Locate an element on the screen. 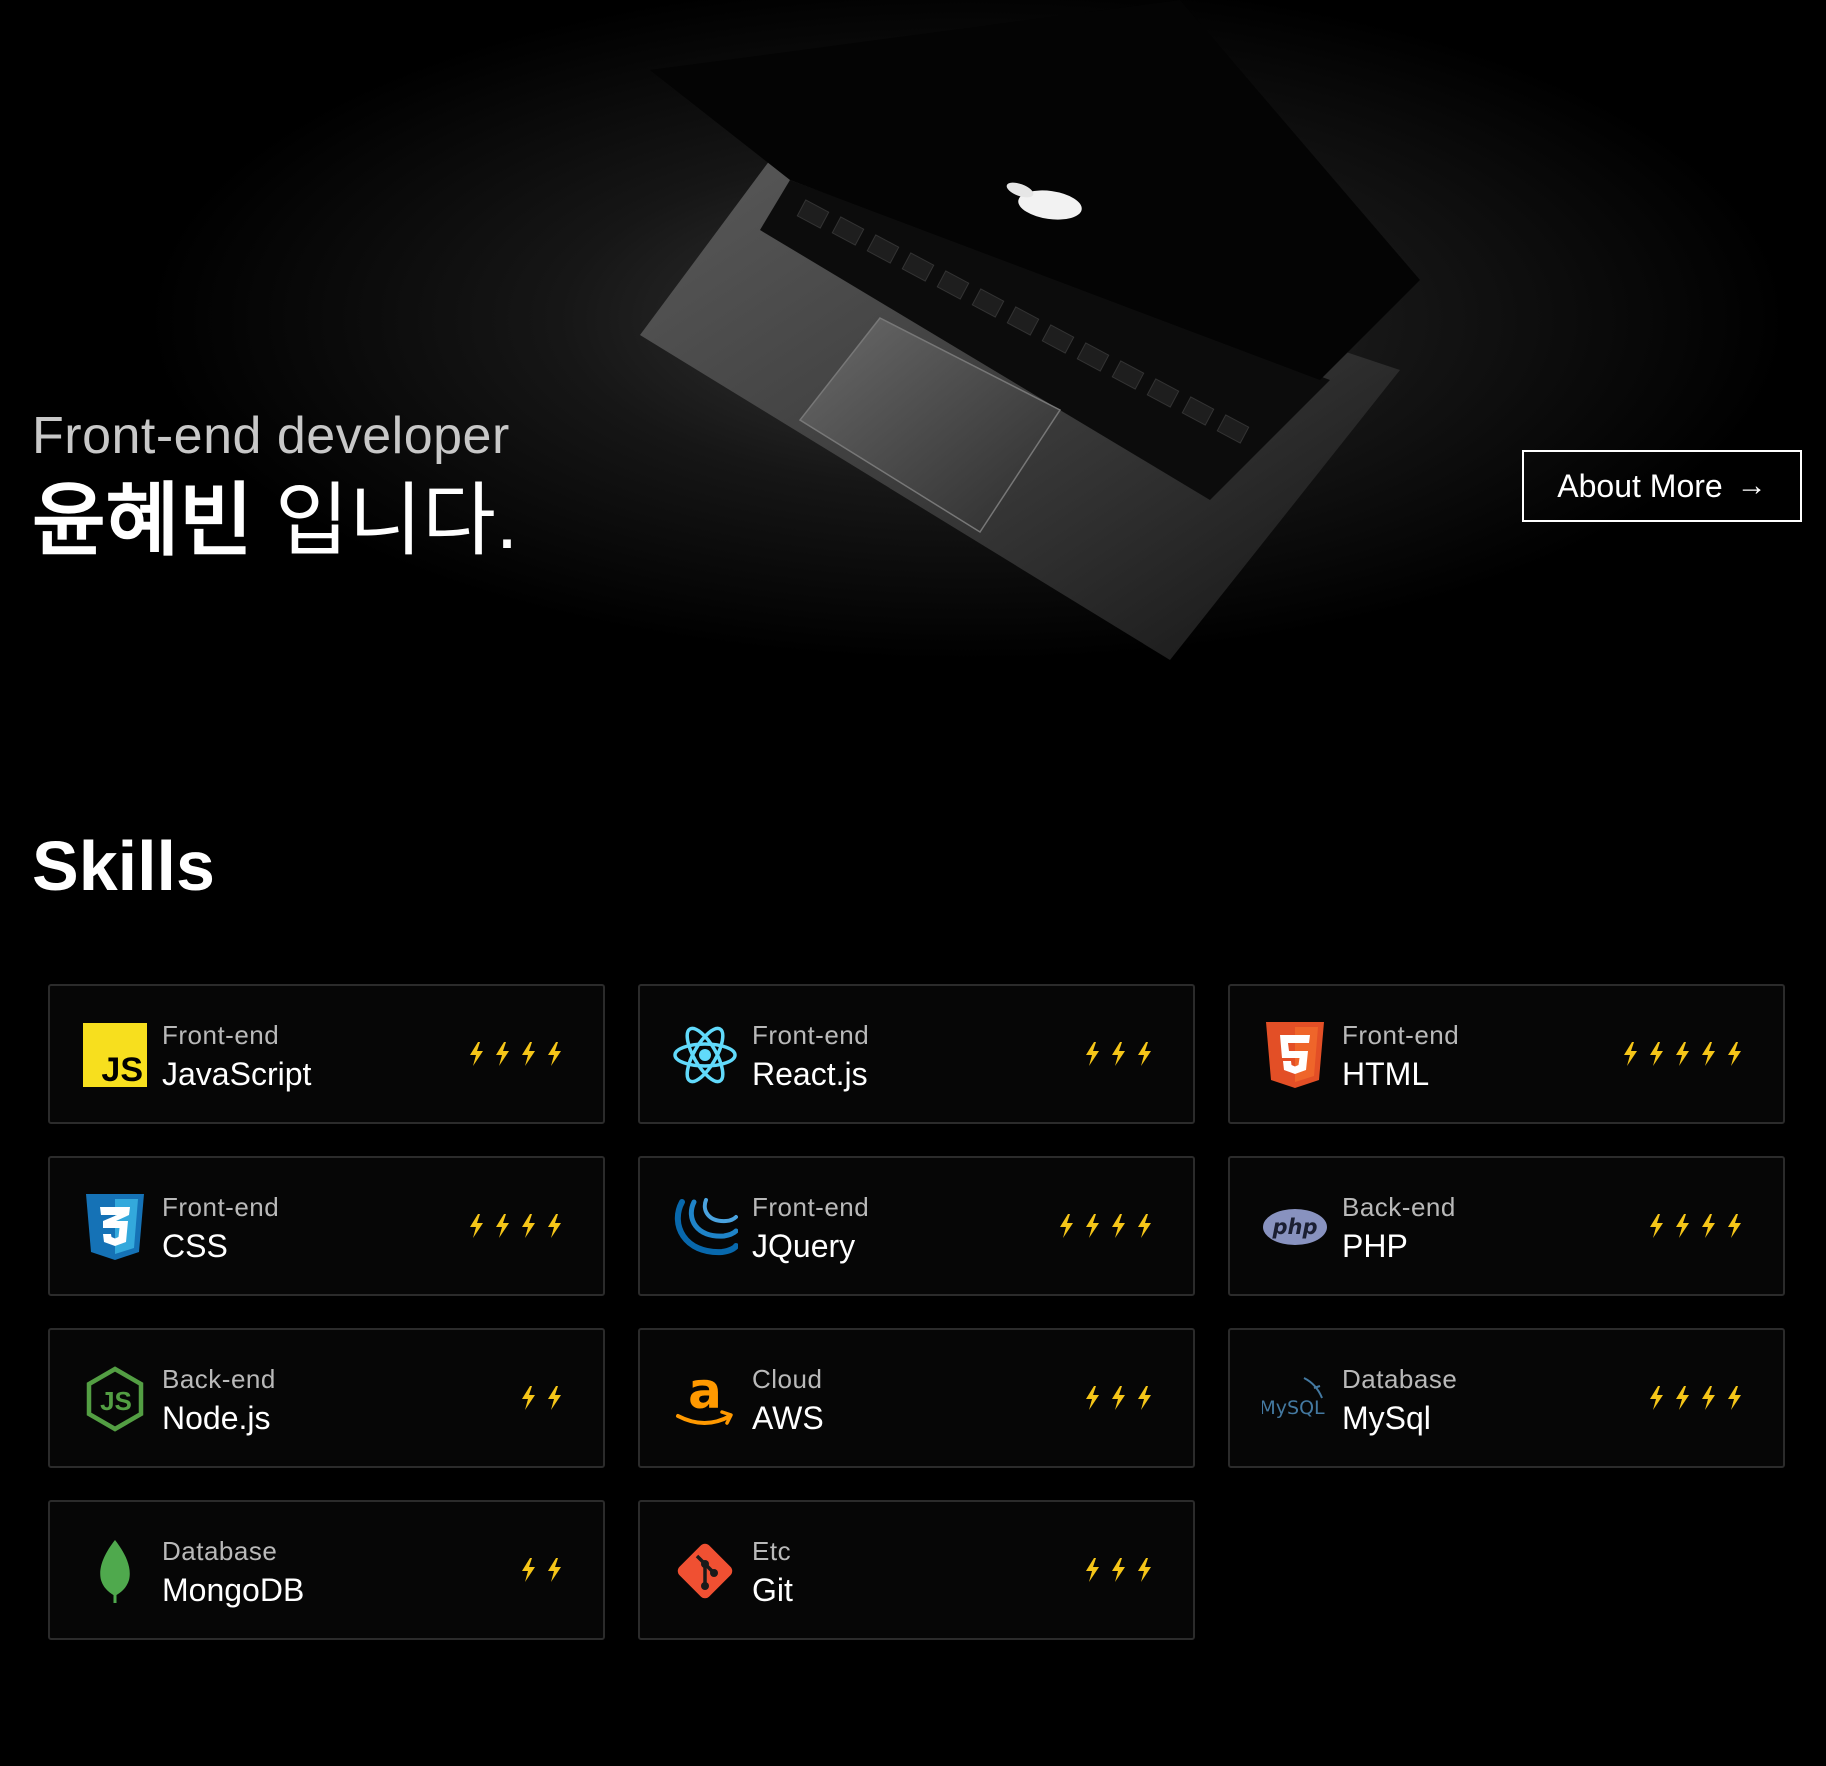  git-icon is located at coordinates (705, 1571).